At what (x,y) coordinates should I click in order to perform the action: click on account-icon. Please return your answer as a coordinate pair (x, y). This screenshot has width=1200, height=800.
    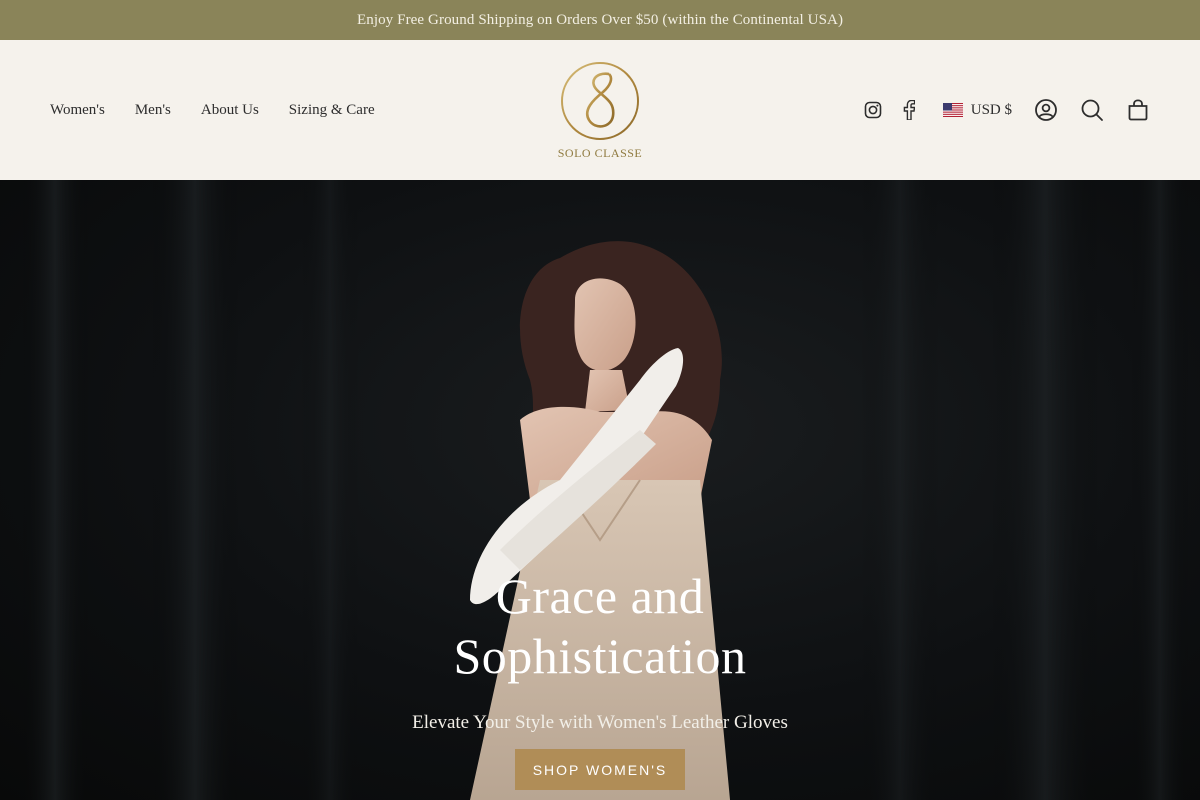
    Looking at the image, I should click on (1046, 110).